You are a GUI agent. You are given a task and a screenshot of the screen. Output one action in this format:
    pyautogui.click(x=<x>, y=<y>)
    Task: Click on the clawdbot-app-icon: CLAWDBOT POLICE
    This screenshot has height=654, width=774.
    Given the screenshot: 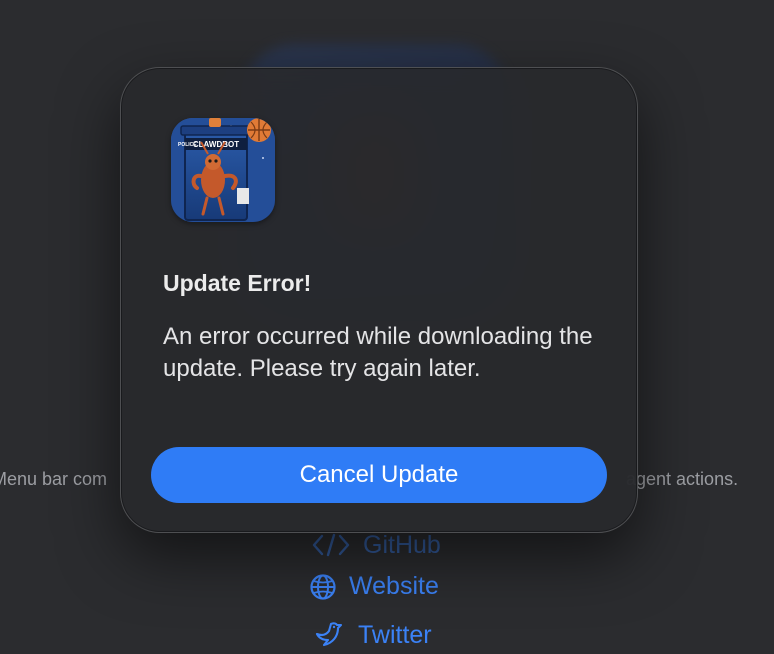 What is the action you would take?
    pyautogui.click(x=223, y=170)
    